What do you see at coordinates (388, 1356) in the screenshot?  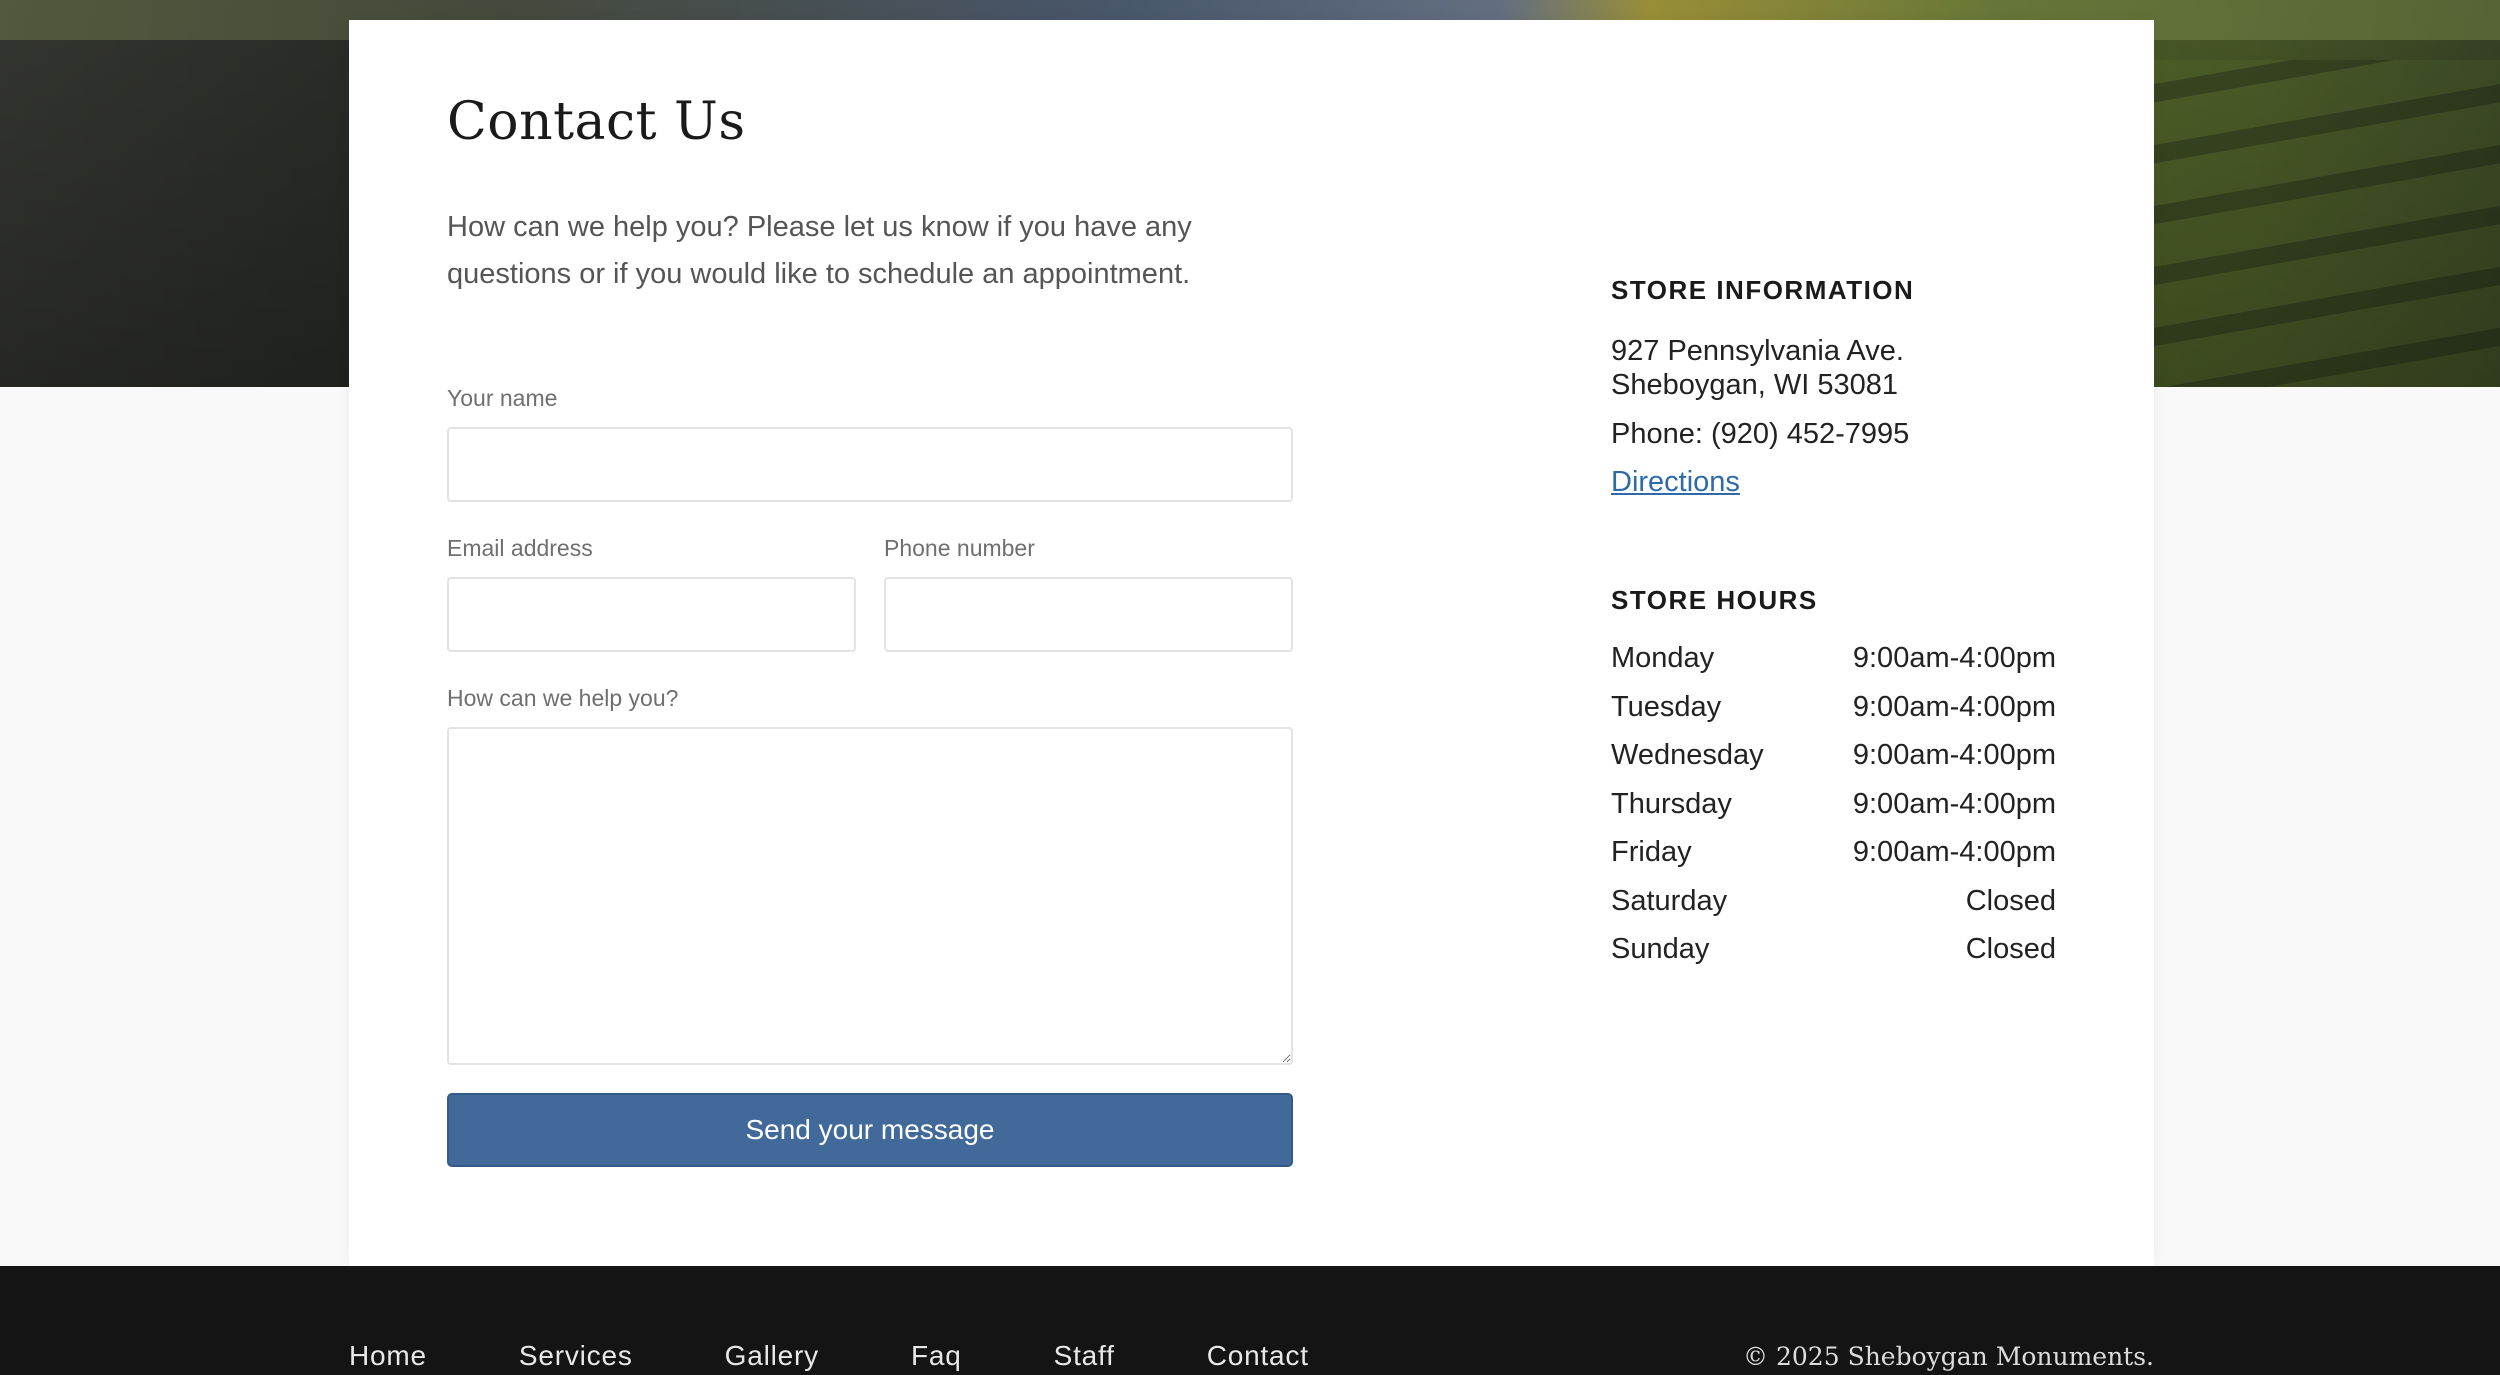 I see `footer-link-home: Home` at bounding box center [388, 1356].